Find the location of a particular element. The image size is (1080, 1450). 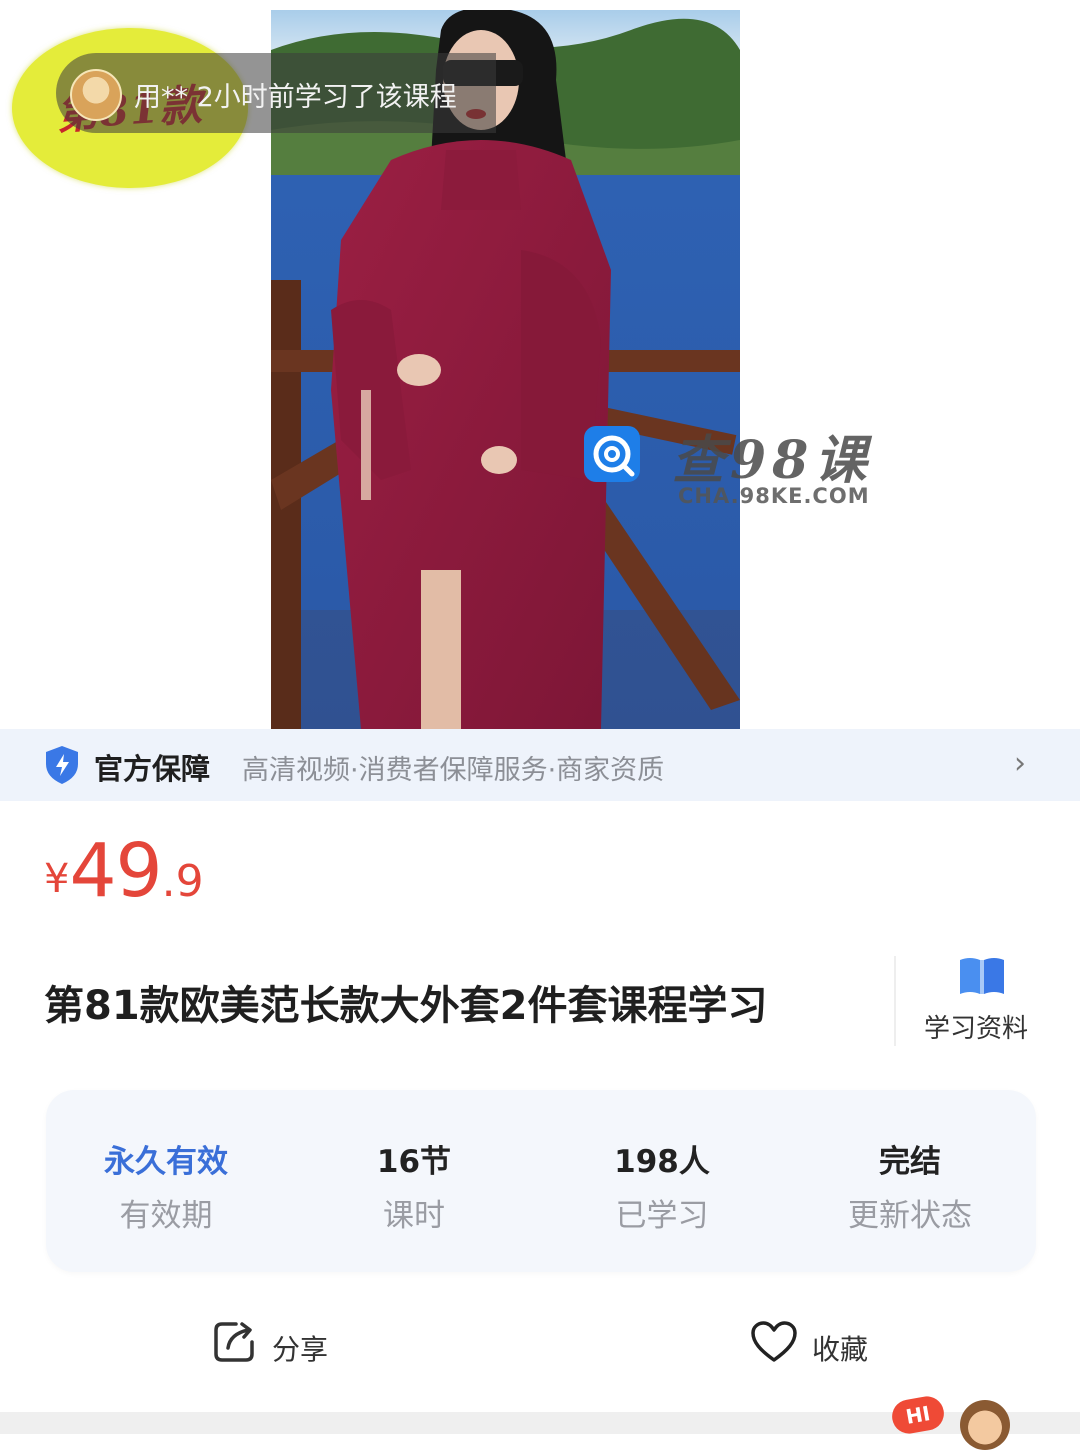

stat-value: 198人 is located at coordinates (662, 1162).